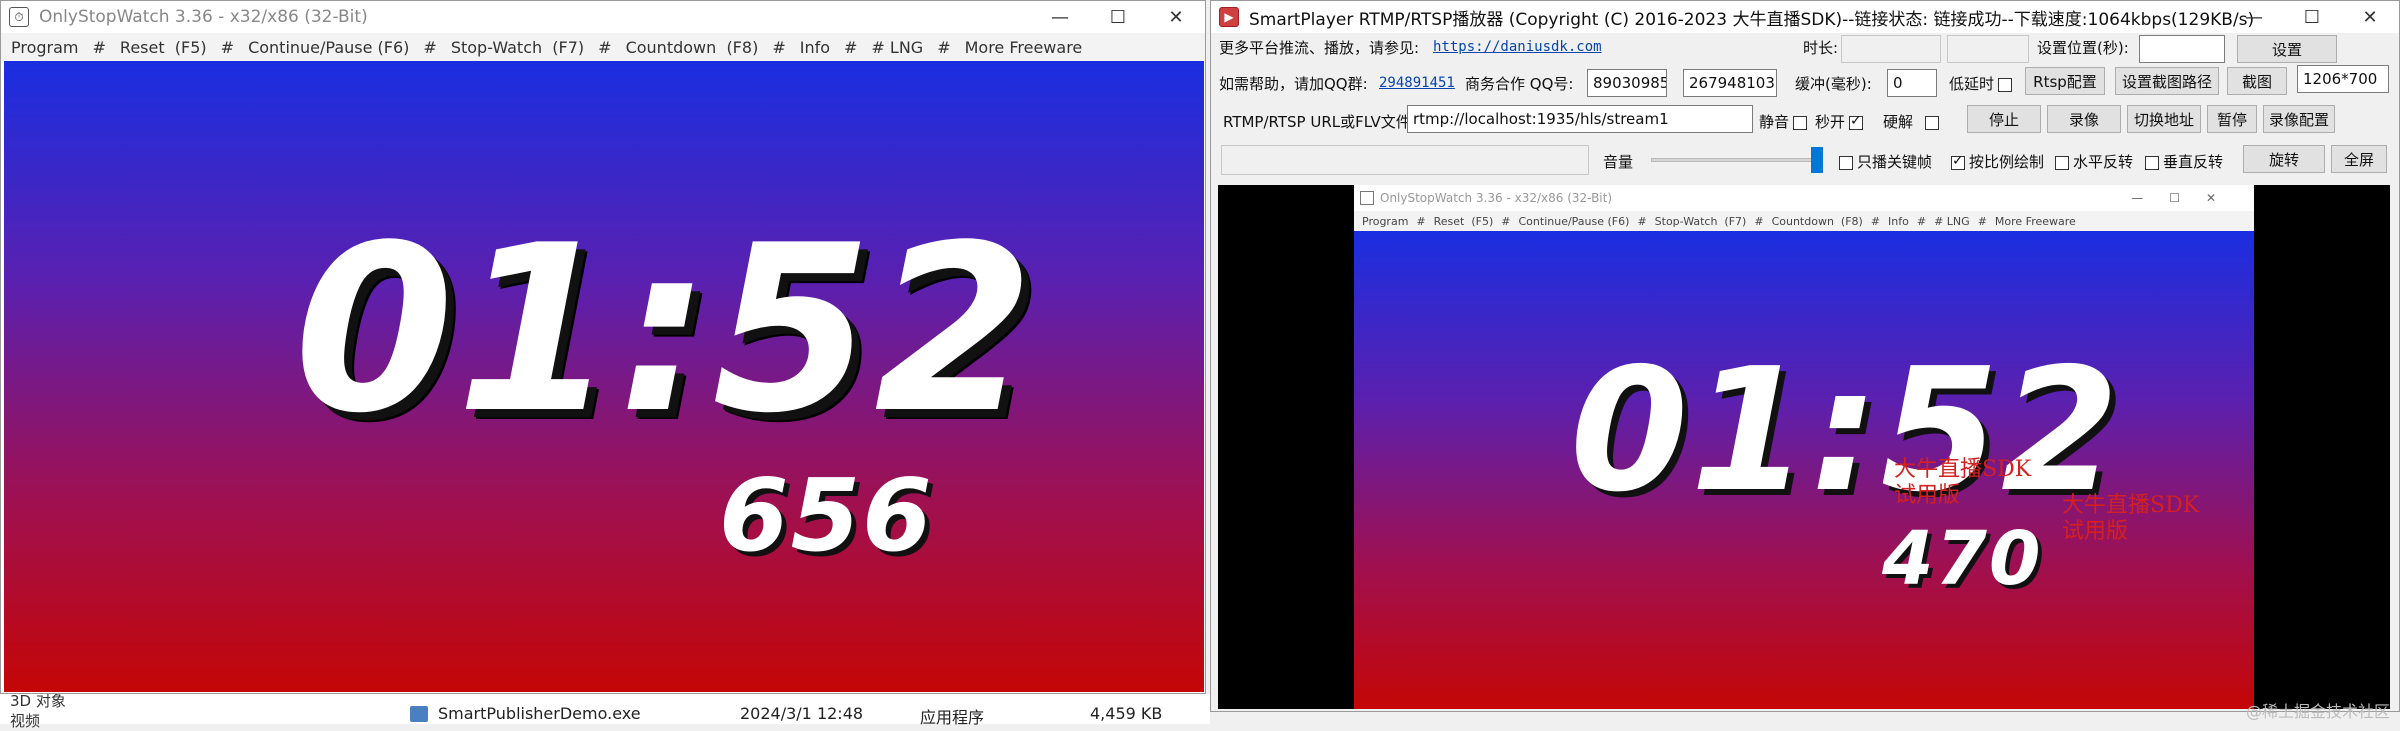 This screenshot has width=2400, height=731. I want to click on switch-url-button: 切换地址, so click(2164, 119).